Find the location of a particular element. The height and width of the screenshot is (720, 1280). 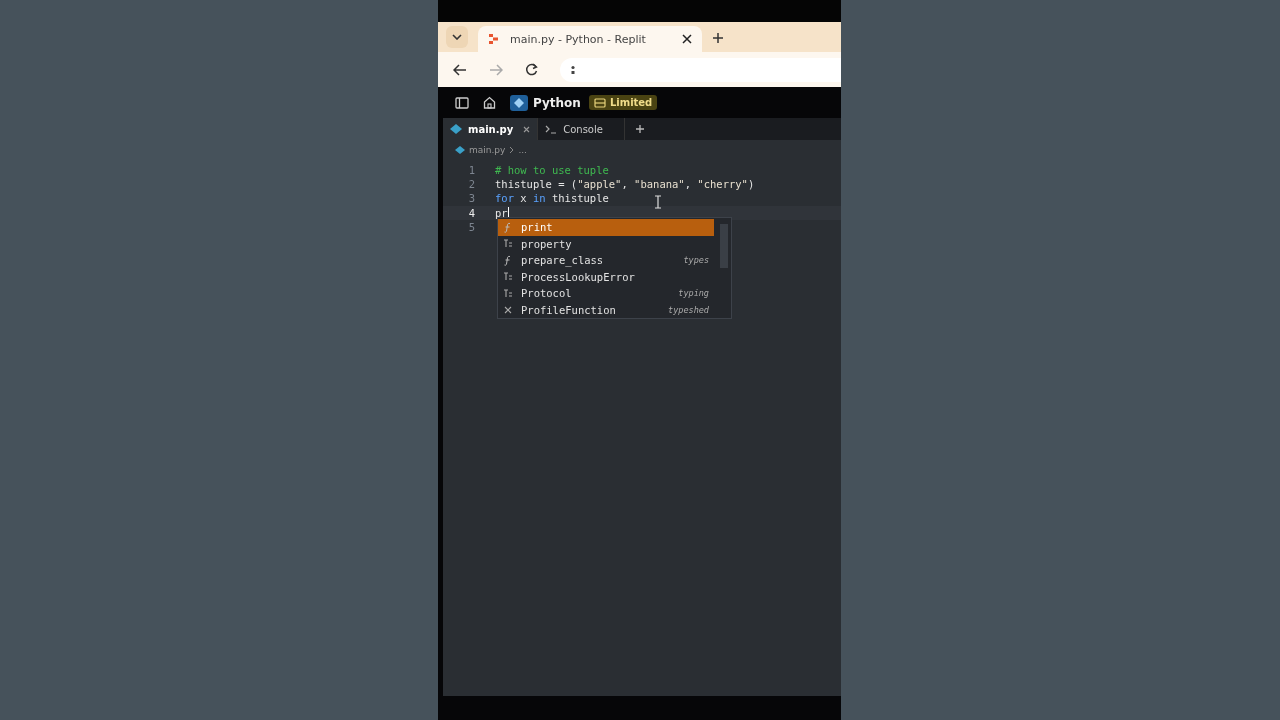

chevron-down-icon is located at coordinates (457, 37).